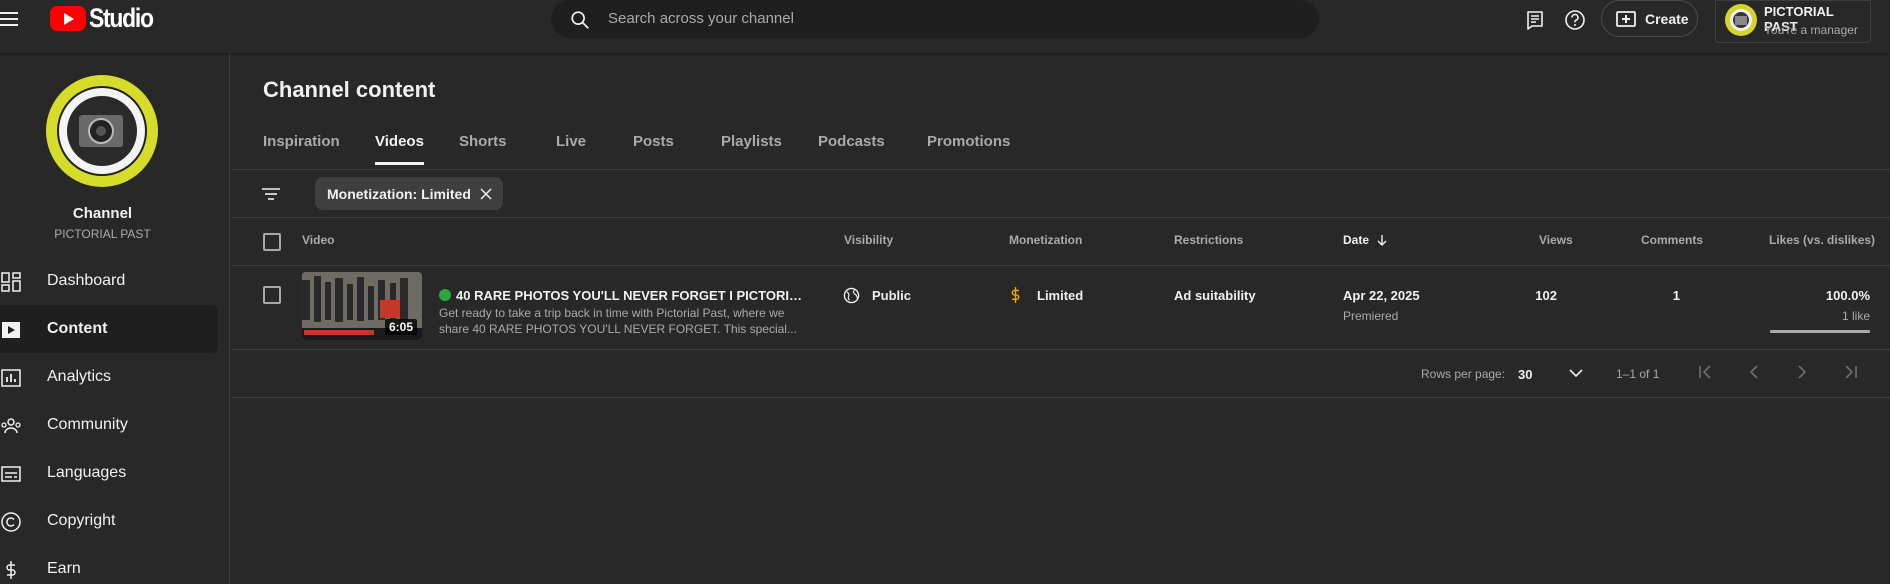 The image size is (1890, 584). I want to click on restrictions-value: Ad suitability, so click(1215, 295).